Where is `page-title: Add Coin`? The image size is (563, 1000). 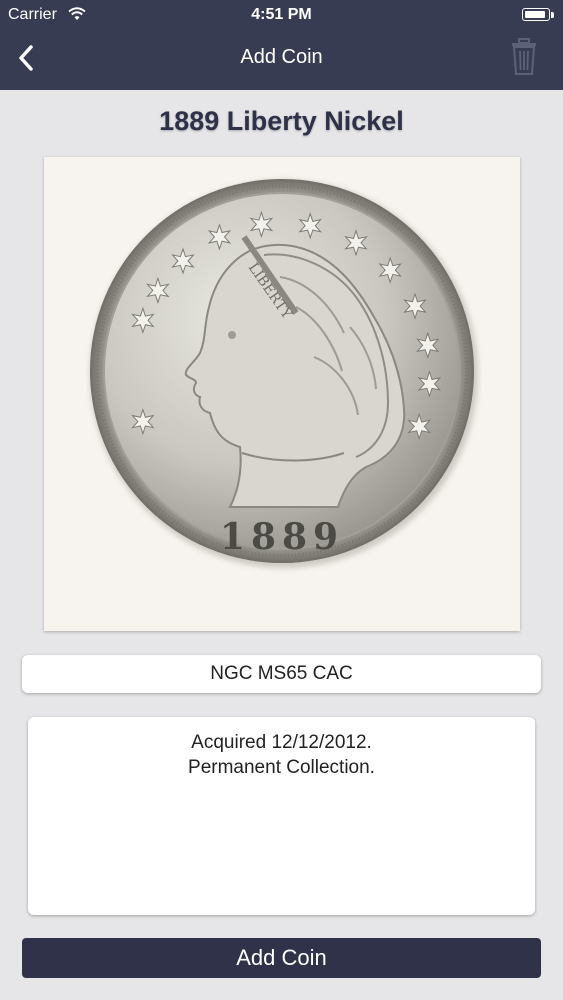
page-title: Add Coin is located at coordinates (281, 57).